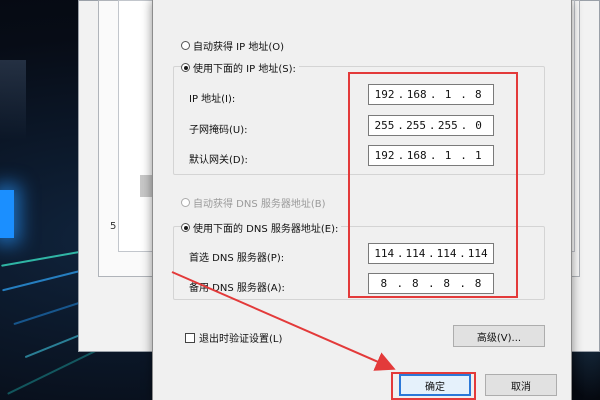 This screenshot has height=400, width=600. I want to click on auto-dns-radio: 自动获得 DNS 服务器地址(B), so click(253, 202).